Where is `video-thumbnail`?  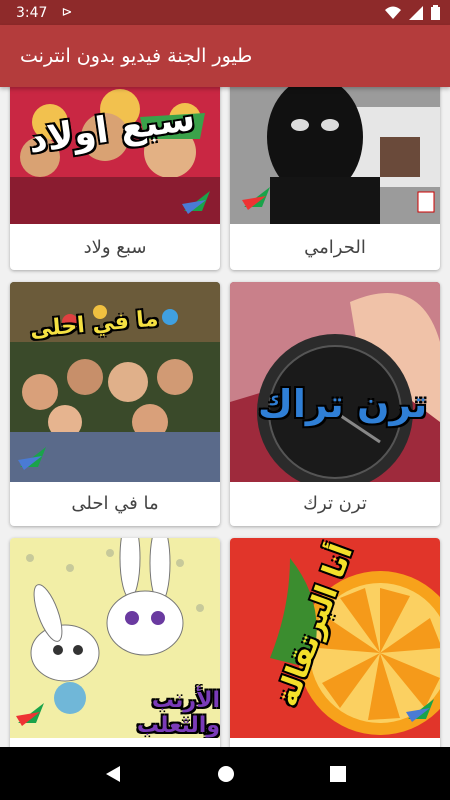
video-thumbnail is located at coordinates (335, 155).